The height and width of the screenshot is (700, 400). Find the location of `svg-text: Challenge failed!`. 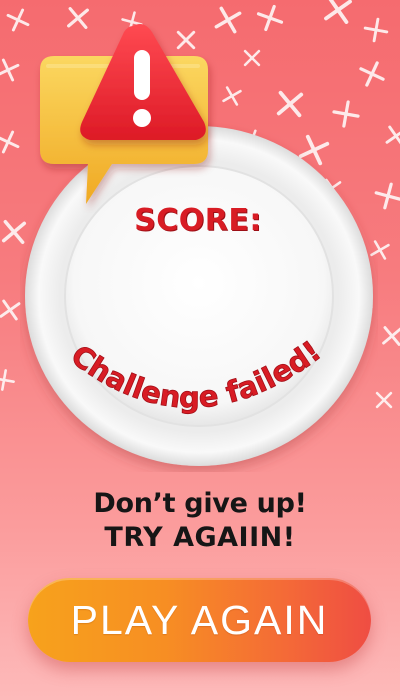

svg-text: Challenge failed! is located at coordinates (196, 374).